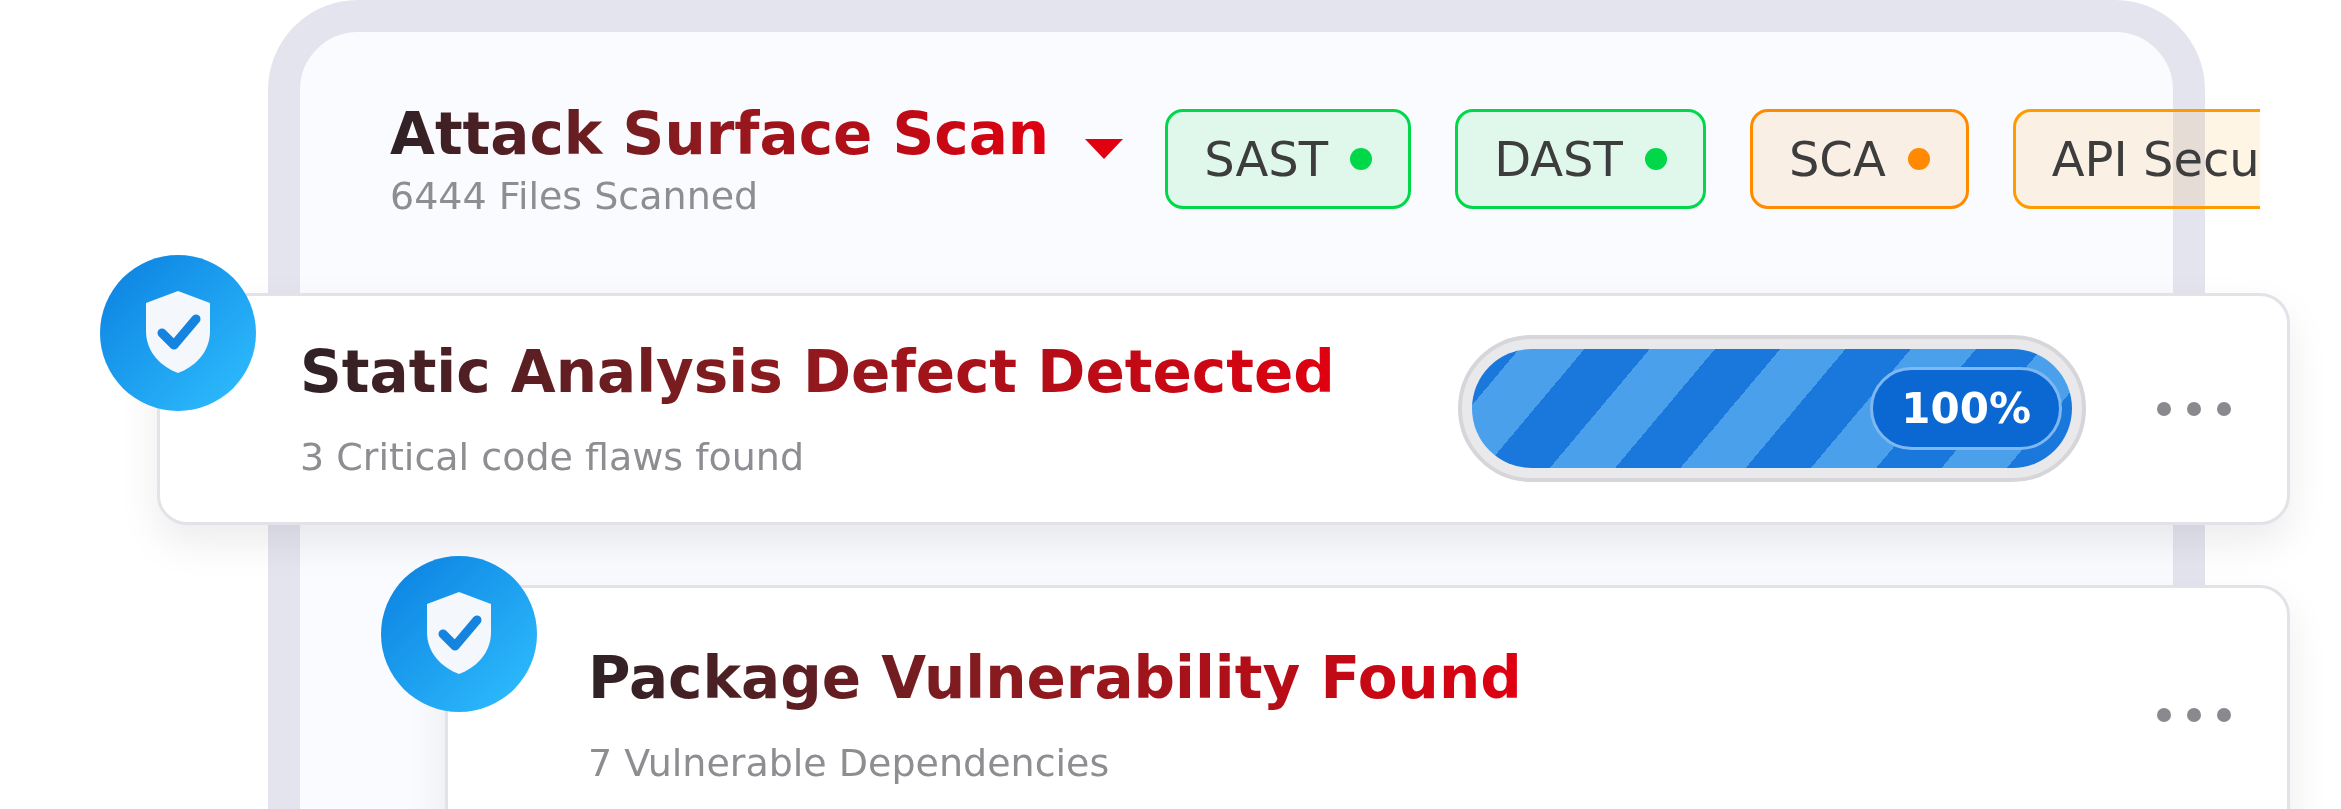 This screenshot has width=2341, height=809. I want to click on caret-icon, so click(1104, 148).